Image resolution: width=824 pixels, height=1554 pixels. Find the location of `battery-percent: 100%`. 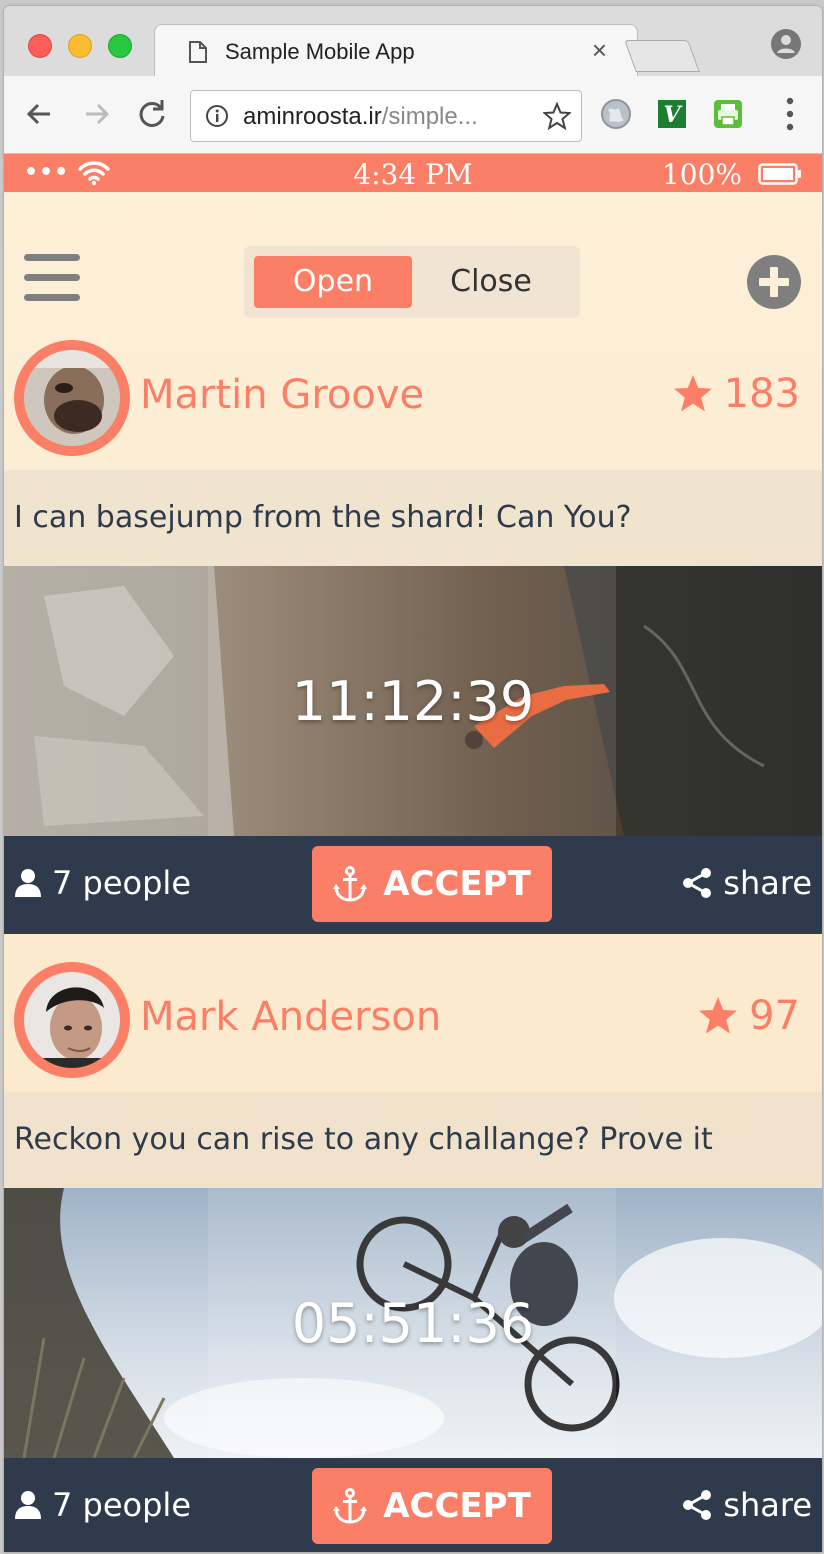

battery-percent: 100% is located at coordinates (701, 174).